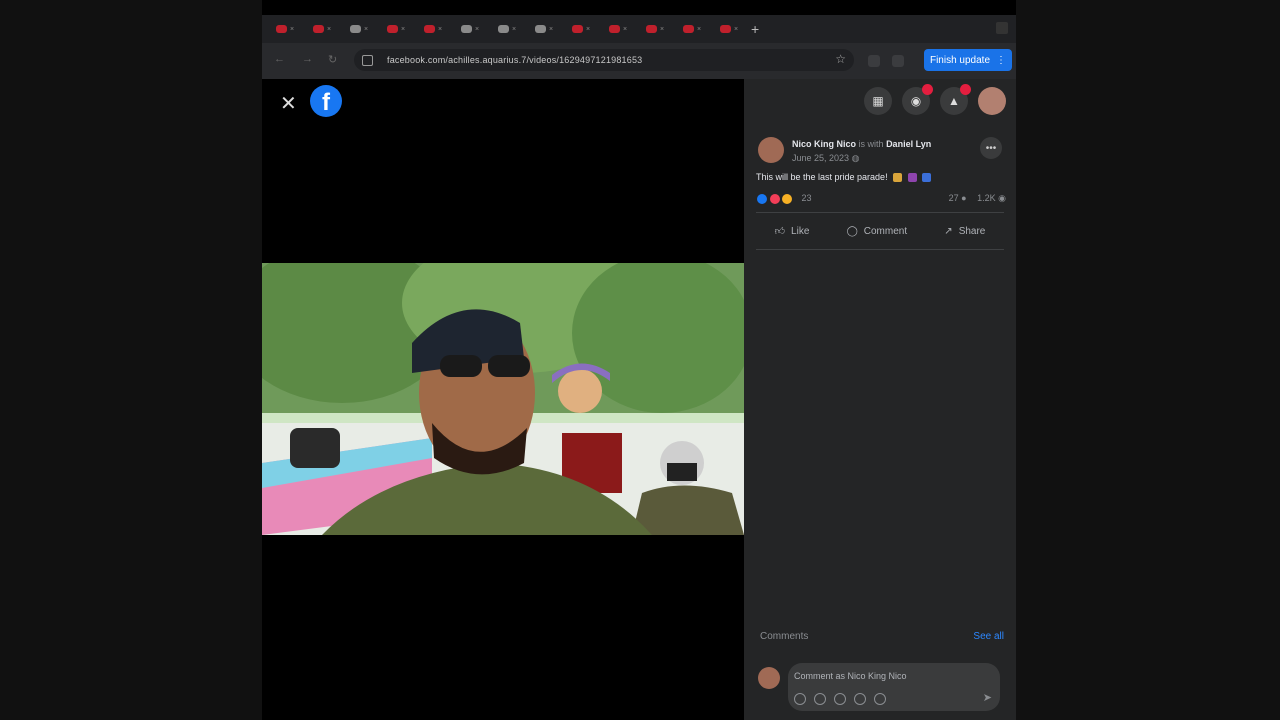  I want to click on facebook-top-icons: ▦ ◉ ▲, so click(935, 99).